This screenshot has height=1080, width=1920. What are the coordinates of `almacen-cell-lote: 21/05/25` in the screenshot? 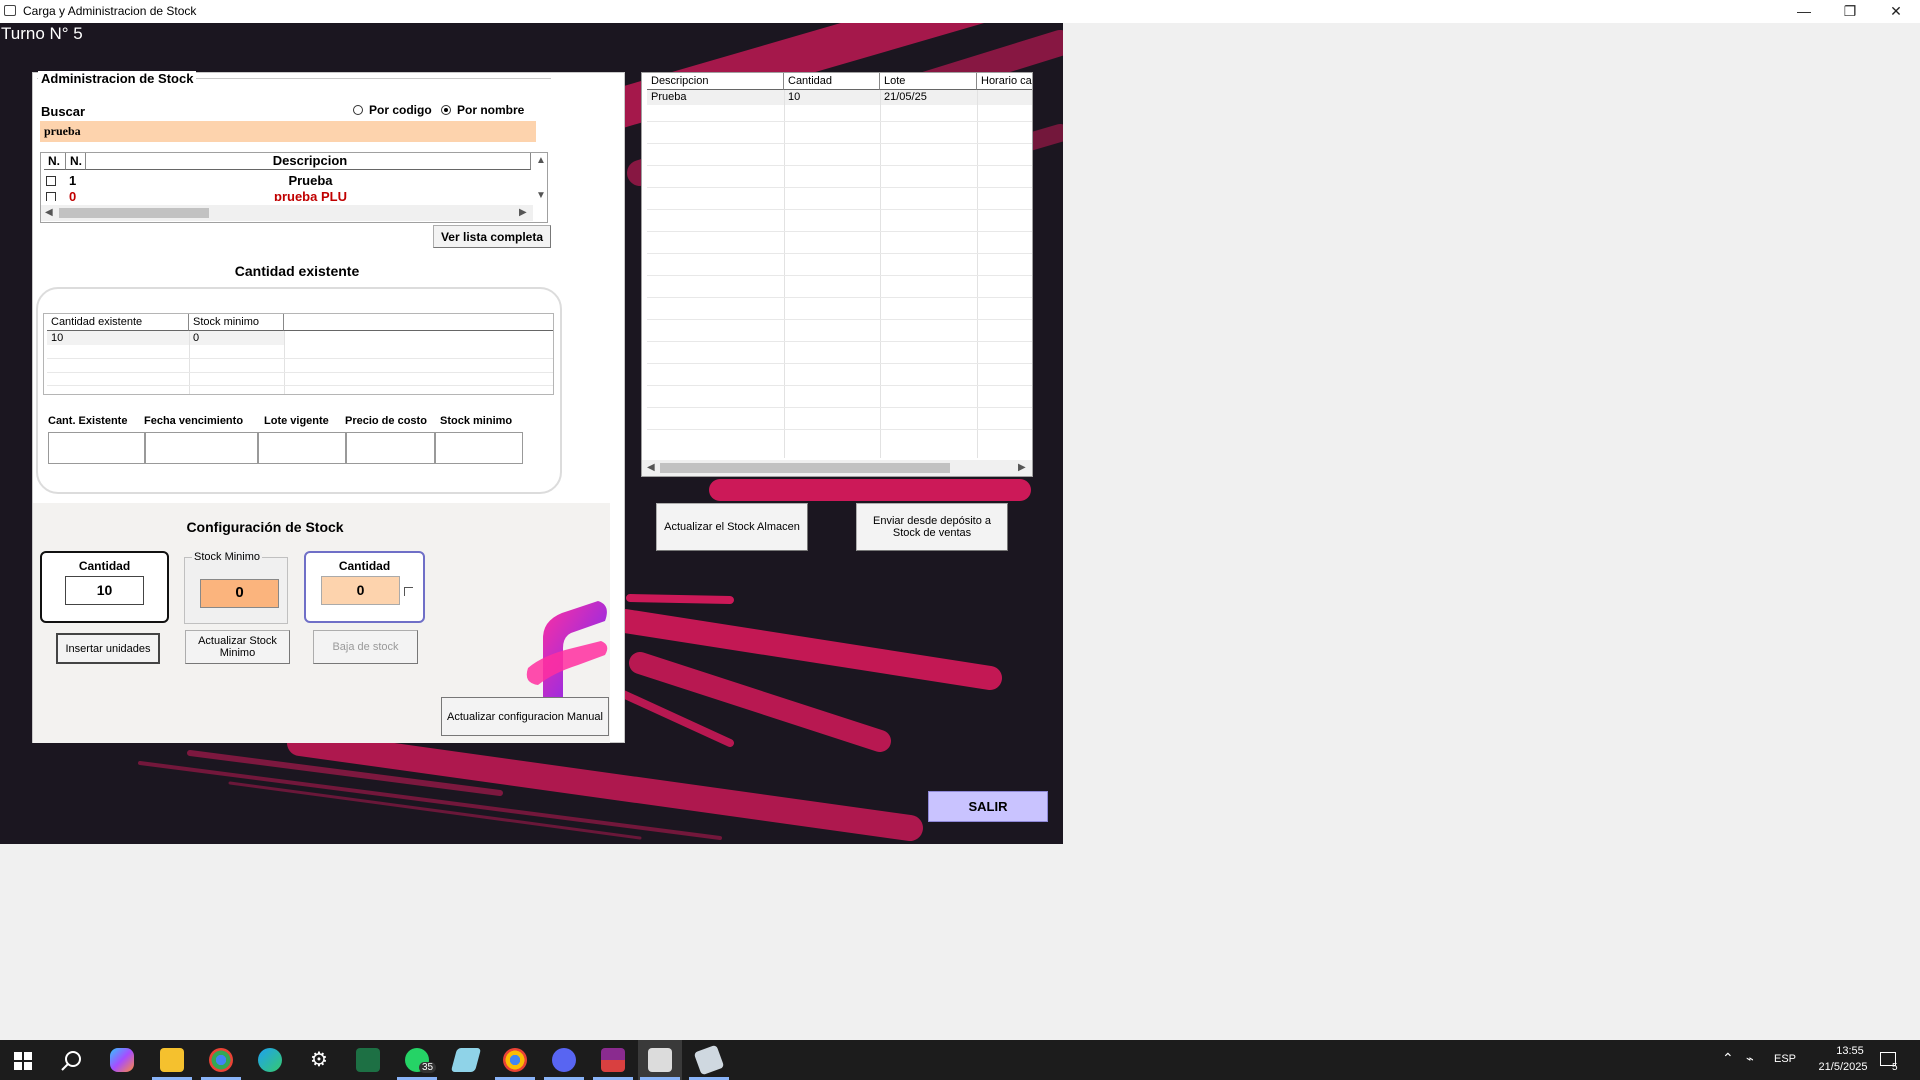 It's located at (903, 97).